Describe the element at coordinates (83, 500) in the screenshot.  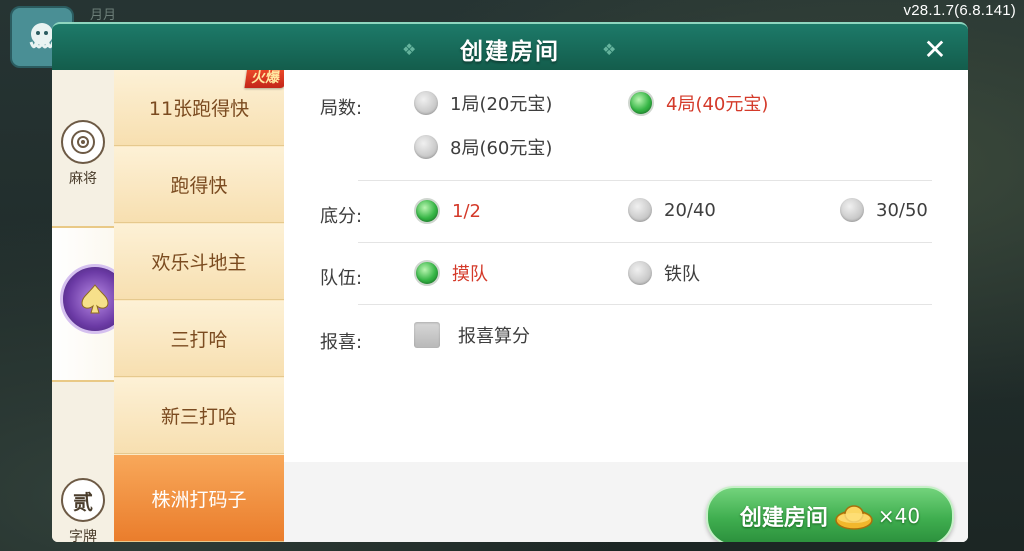
I see `zipai-icon: 贰` at that location.